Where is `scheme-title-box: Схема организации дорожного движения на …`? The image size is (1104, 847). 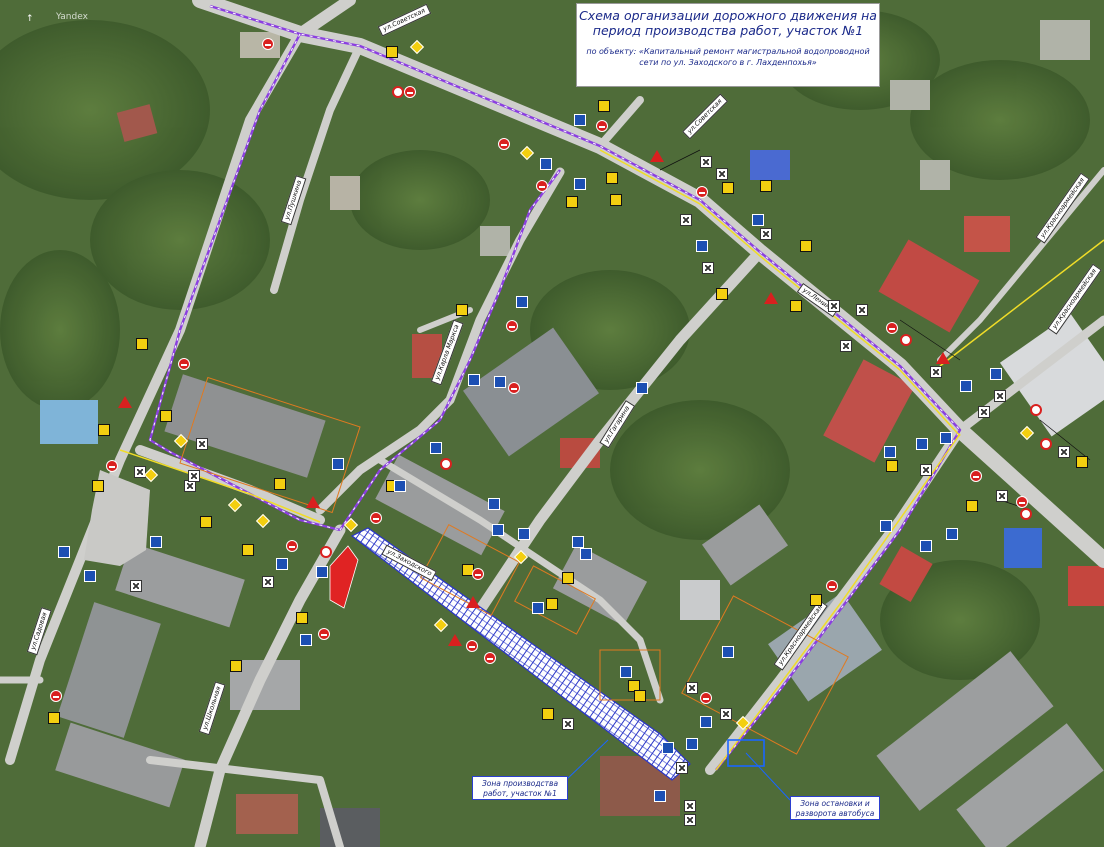 scheme-title-box: Схема организации дорожного движения на … is located at coordinates (728, 45).